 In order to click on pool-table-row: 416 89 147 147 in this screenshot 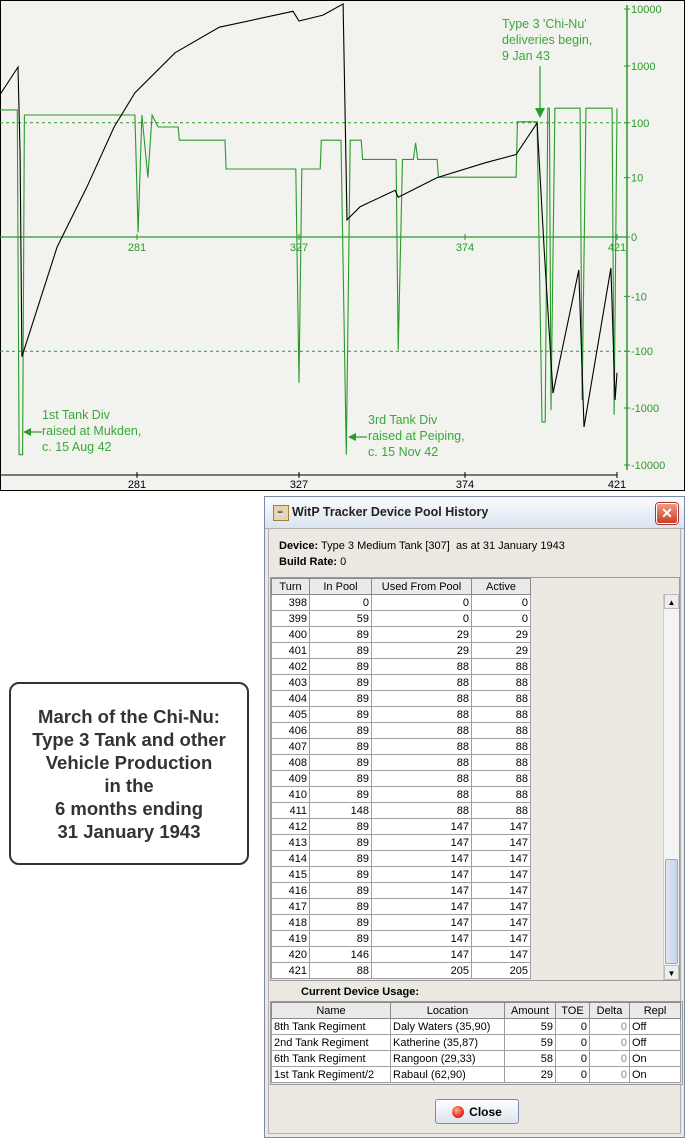, I will do `click(401, 890)`.